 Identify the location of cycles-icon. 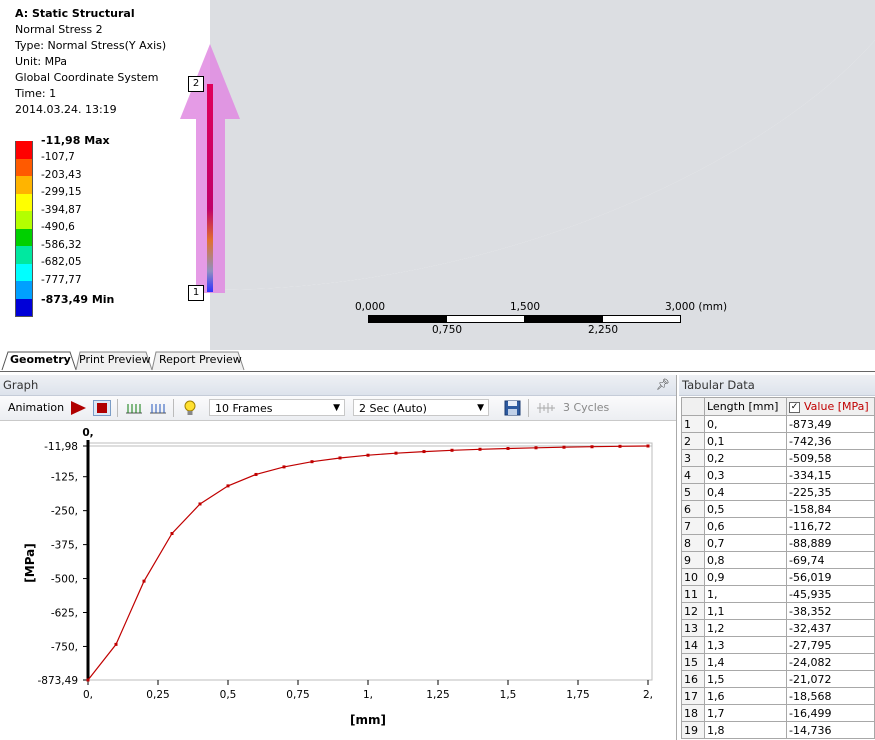
(546, 408).